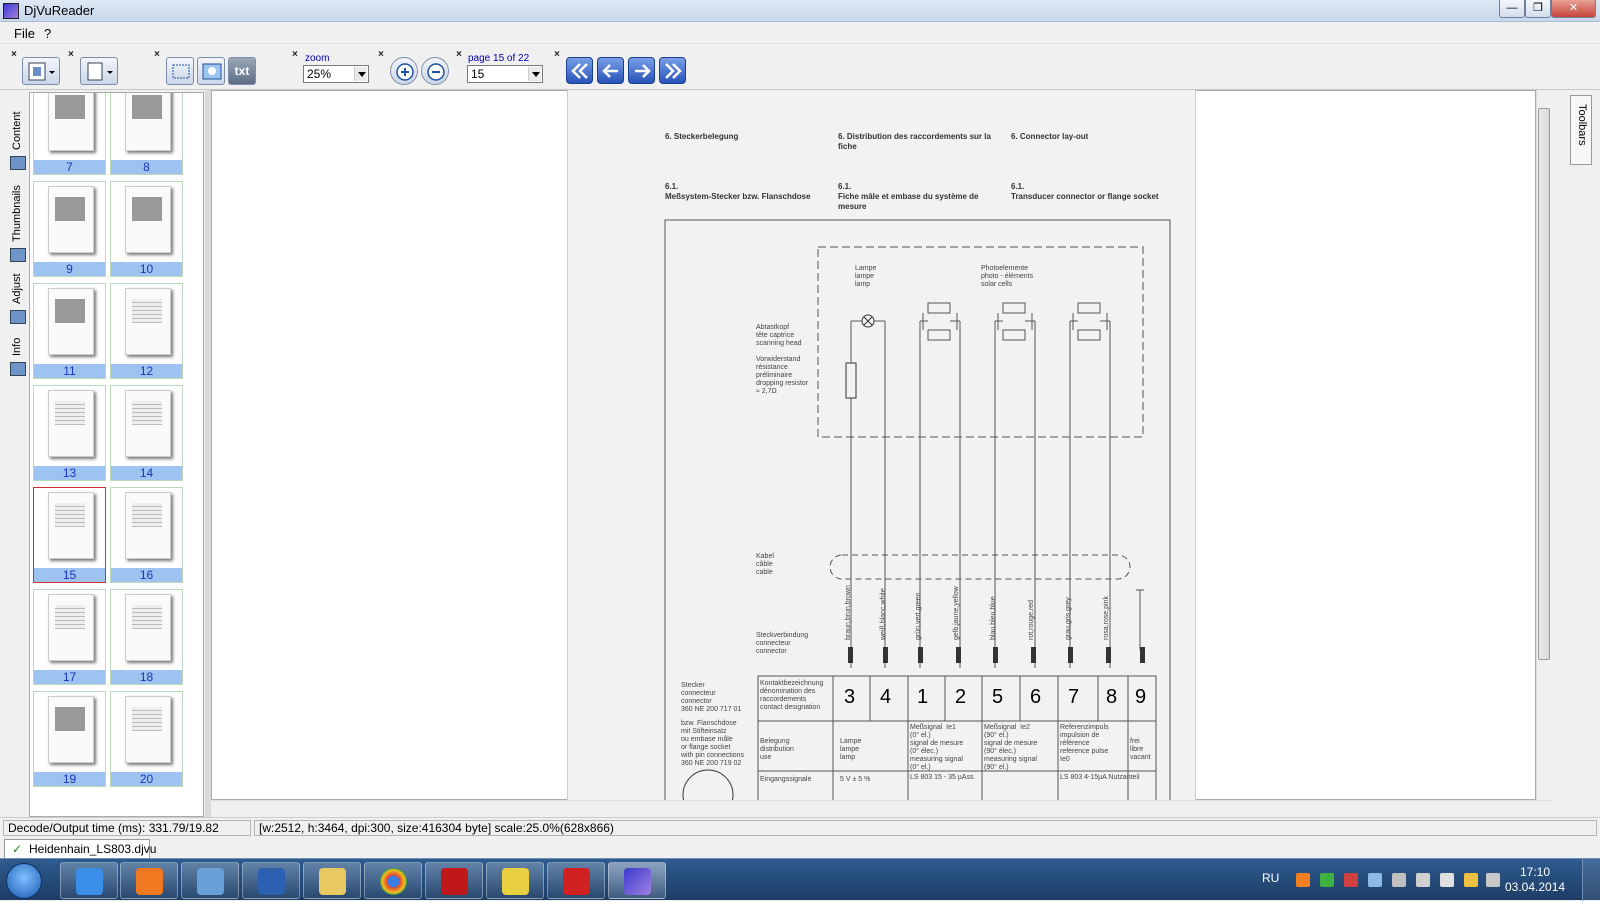  What do you see at coordinates (180, 71) in the screenshot?
I see `select-region-button` at bounding box center [180, 71].